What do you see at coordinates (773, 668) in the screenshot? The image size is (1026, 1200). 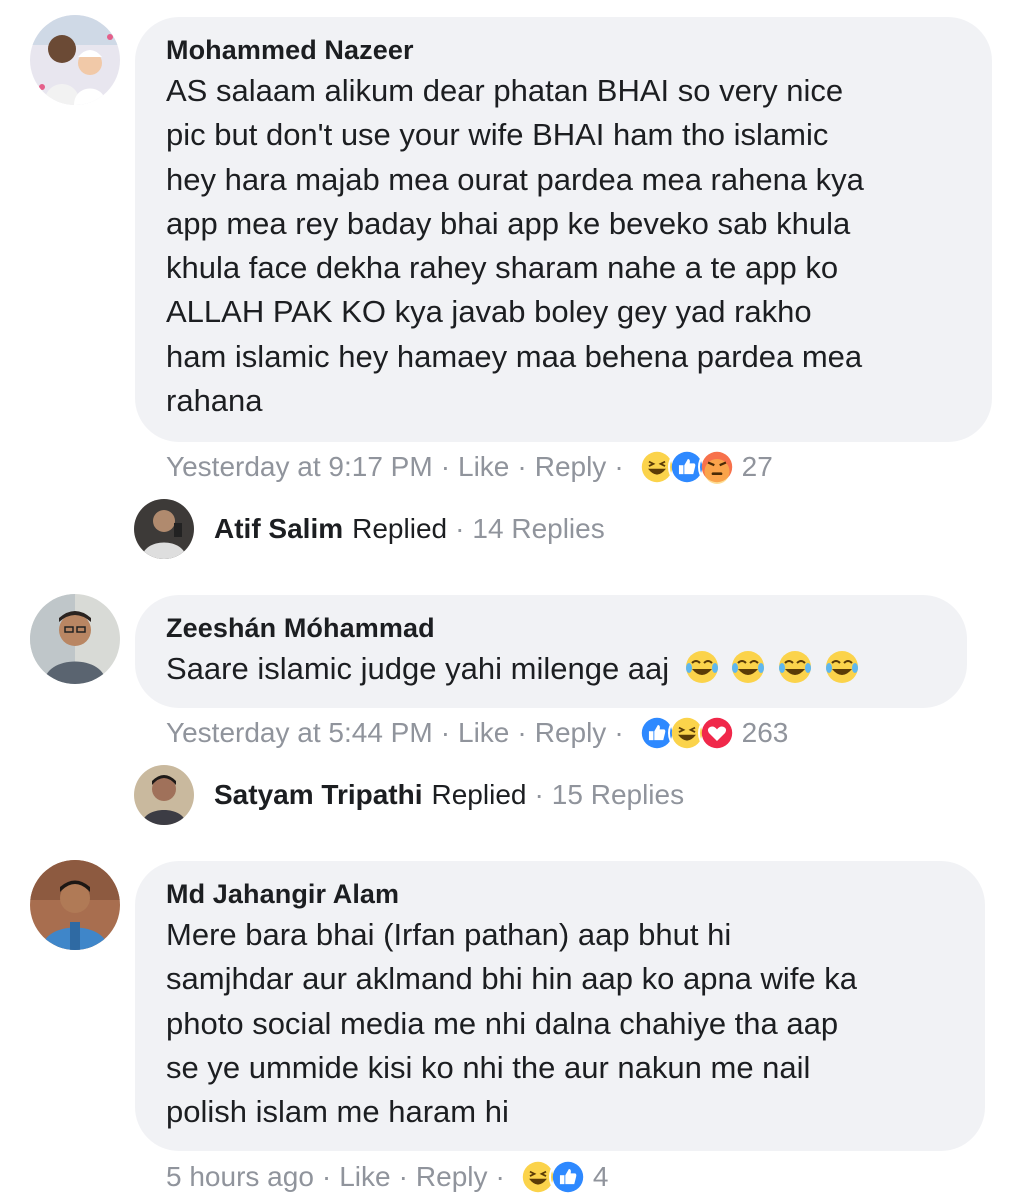 I see `emoji-group` at bounding box center [773, 668].